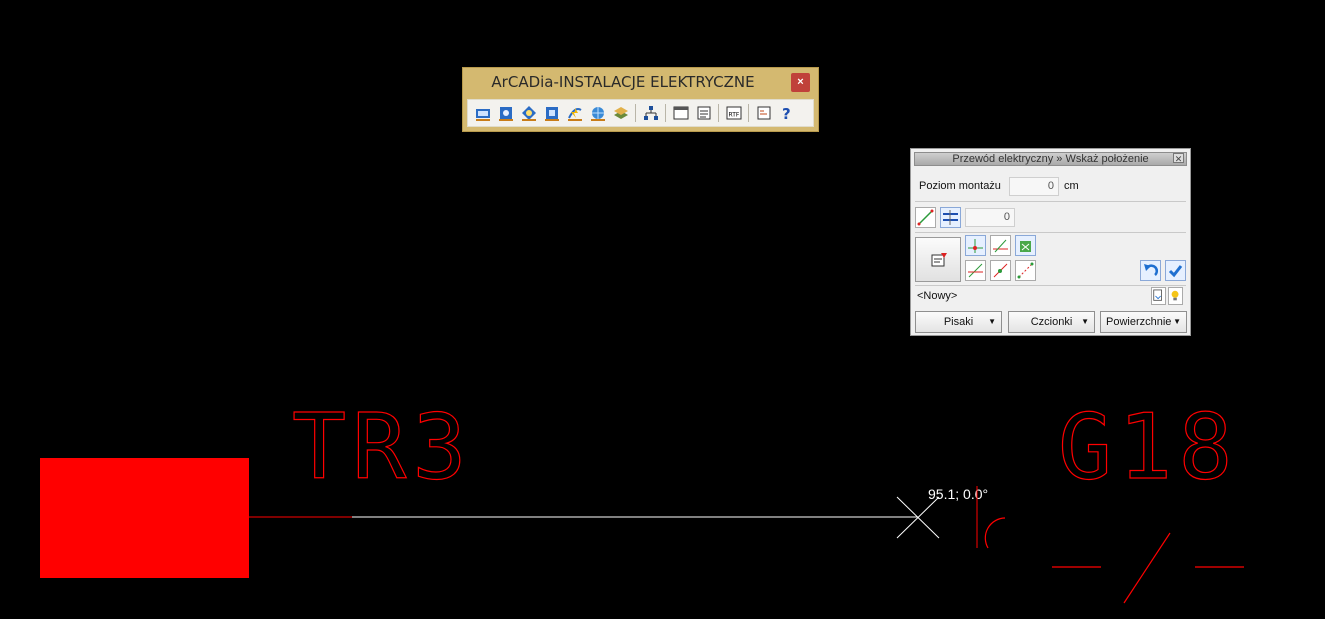 The width and height of the screenshot is (1325, 619). What do you see at coordinates (623, 82) in the screenshot?
I see `toolbar-title: ArCADia-INSTALACJE ELEKTRYCZNE` at bounding box center [623, 82].